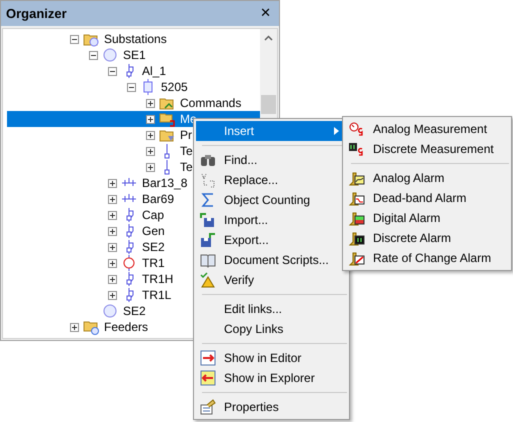 The height and width of the screenshot is (422, 513). What do you see at coordinates (153, 231) in the screenshot?
I see `tree-item: Gen` at bounding box center [153, 231].